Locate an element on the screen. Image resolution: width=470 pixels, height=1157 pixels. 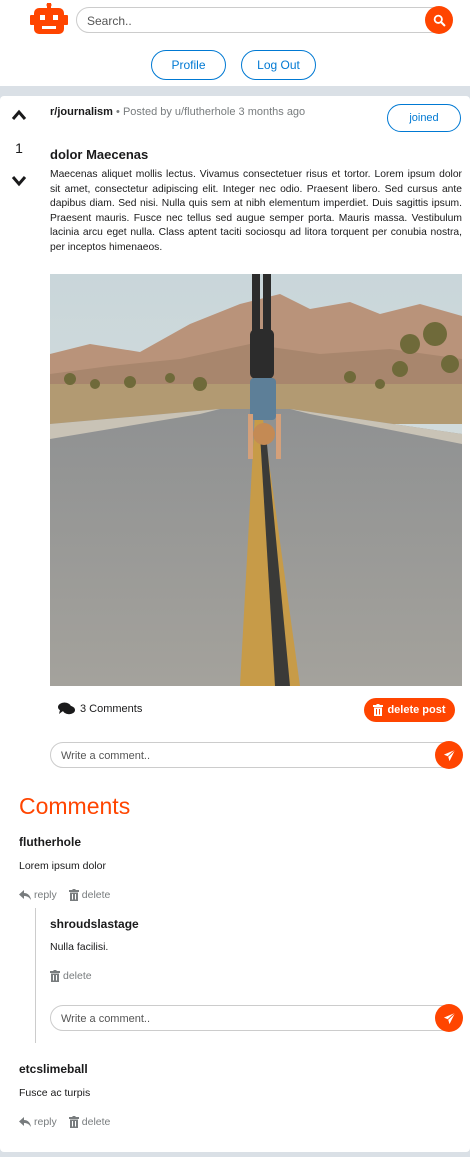
joined-button: joined is located at coordinates (424, 118).